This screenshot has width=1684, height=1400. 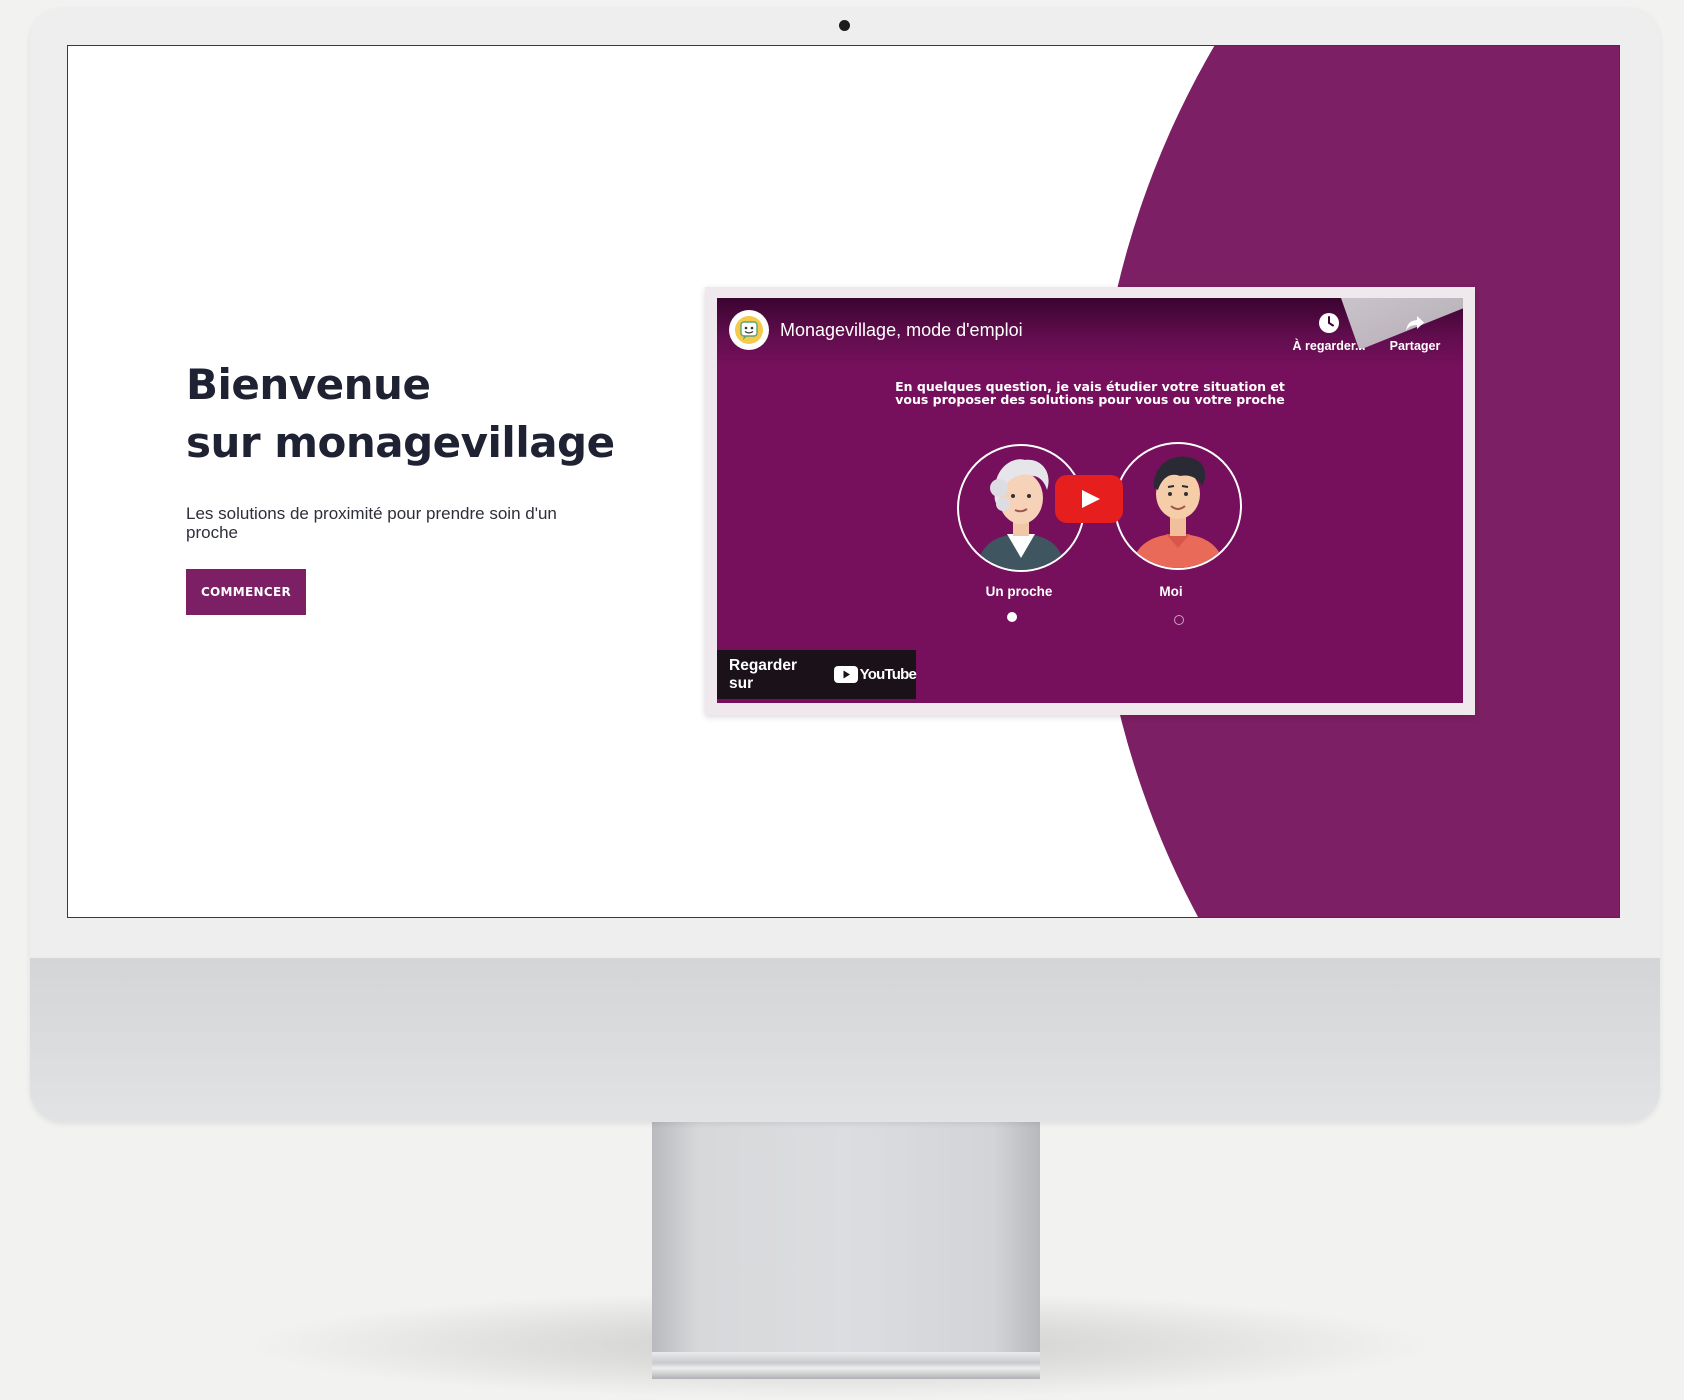 What do you see at coordinates (1415, 346) in the screenshot?
I see `share-label: Partager` at bounding box center [1415, 346].